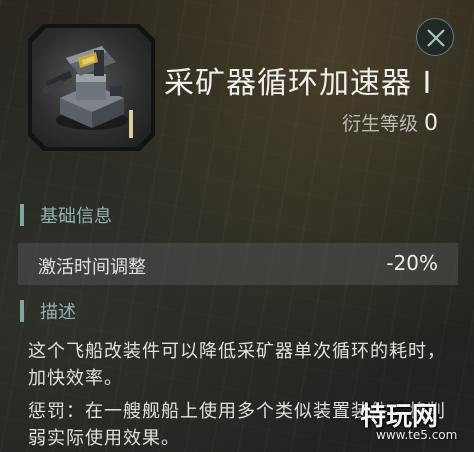 This screenshot has width=474, height=452. I want to click on attribute-name: 激活时间调整, so click(92, 267).